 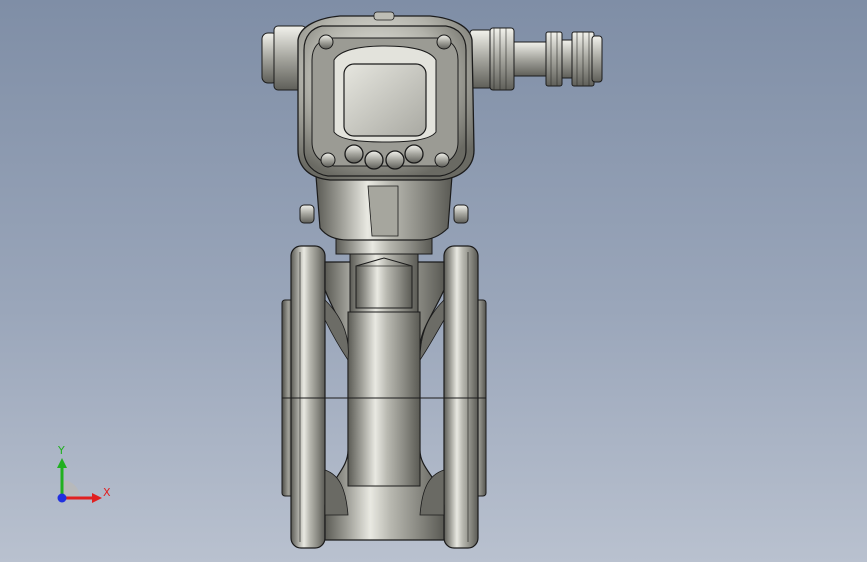 I want to click on cover-screw-br, so click(x=442, y=160).